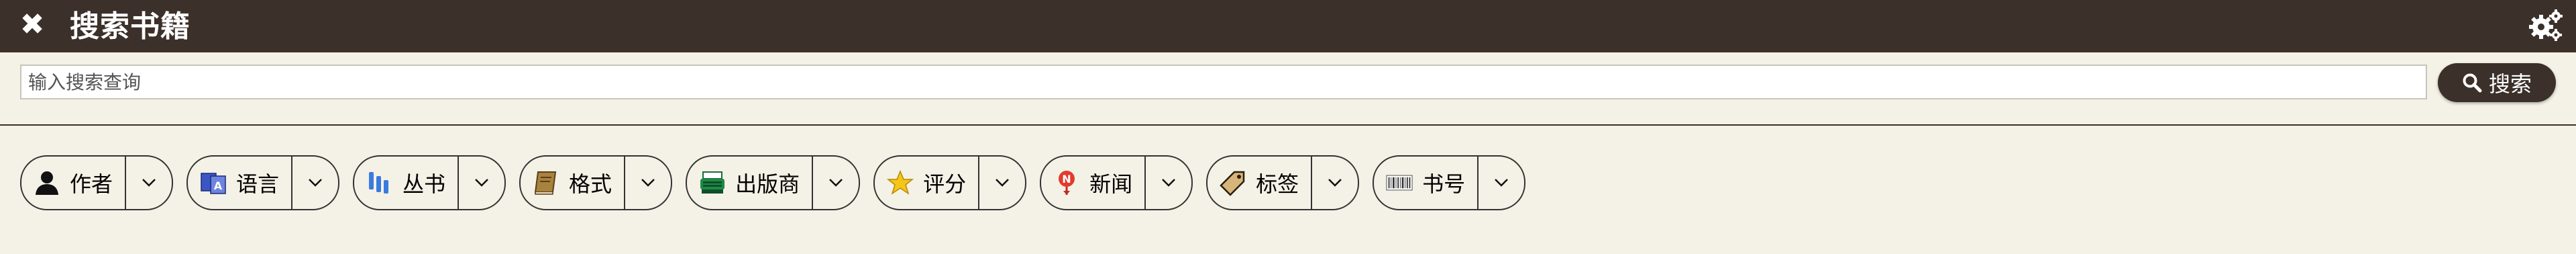 This screenshot has height=254, width=2576. Describe the element at coordinates (1288, 125) in the screenshot. I see `divider` at that location.